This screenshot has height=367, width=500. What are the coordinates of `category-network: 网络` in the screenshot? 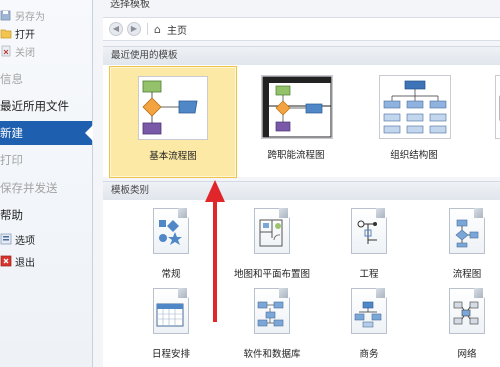 It's located at (463, 324).